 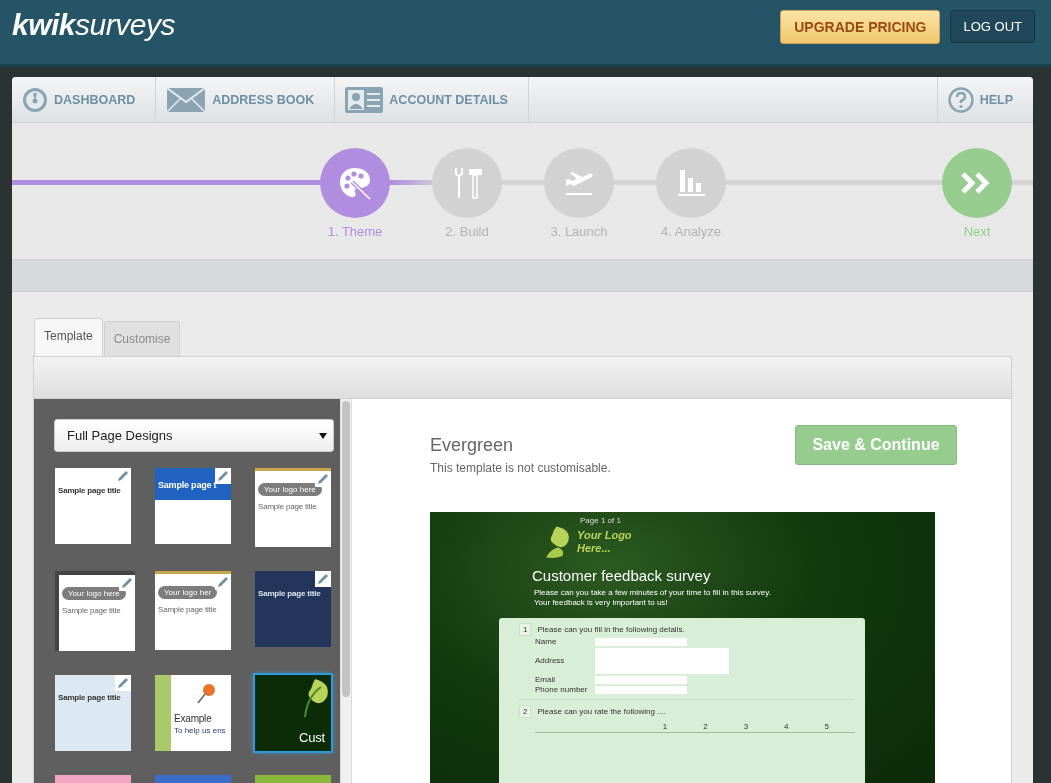 I want to click on thumbnail-title: Cust, so click(x=312, y=737).